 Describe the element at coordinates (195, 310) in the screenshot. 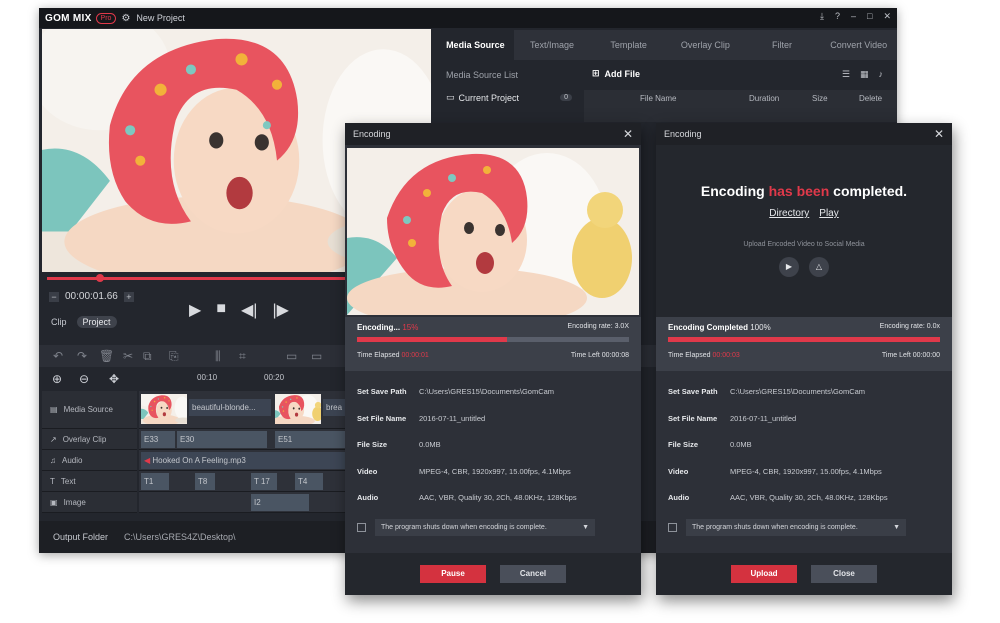

I see `play-icon: ▶` at that location.